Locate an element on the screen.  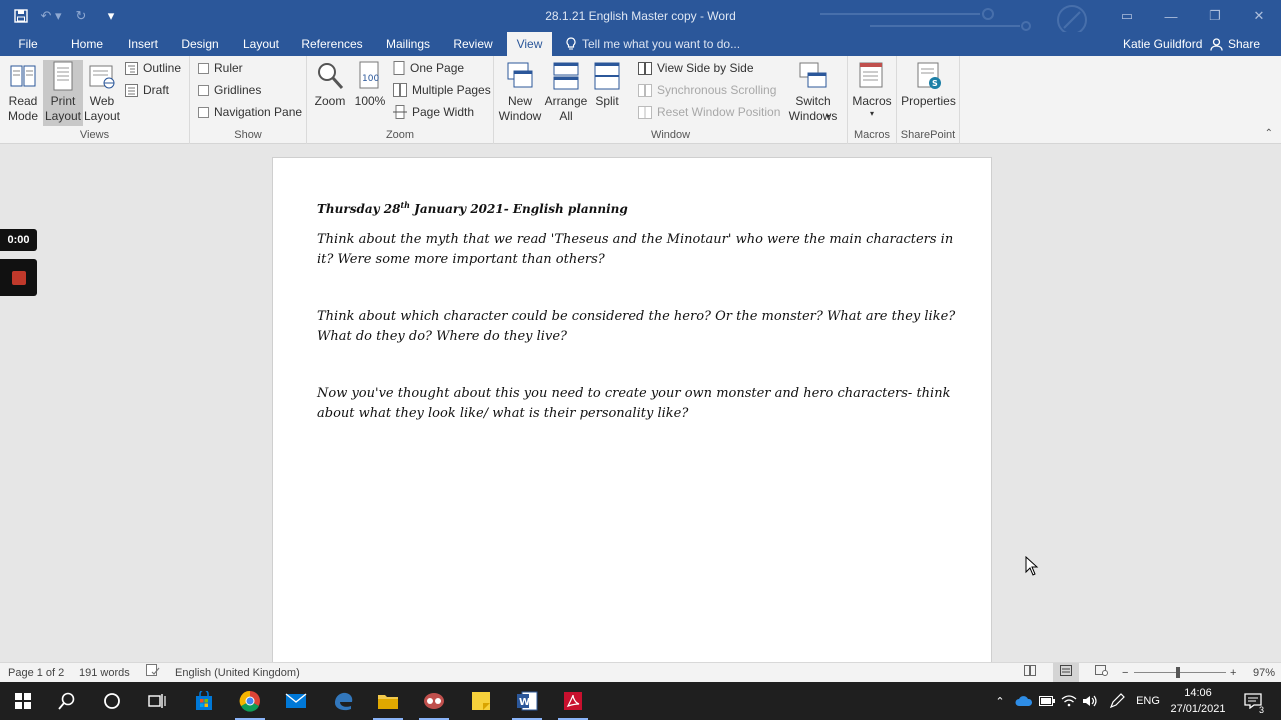
volume-icon is located at coordinates (1090, 701).